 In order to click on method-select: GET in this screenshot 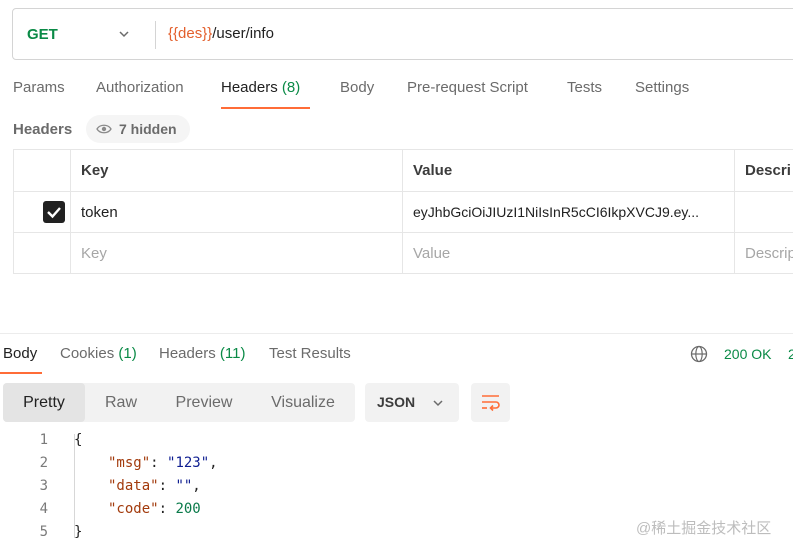, I will do `click(42, 34)`.